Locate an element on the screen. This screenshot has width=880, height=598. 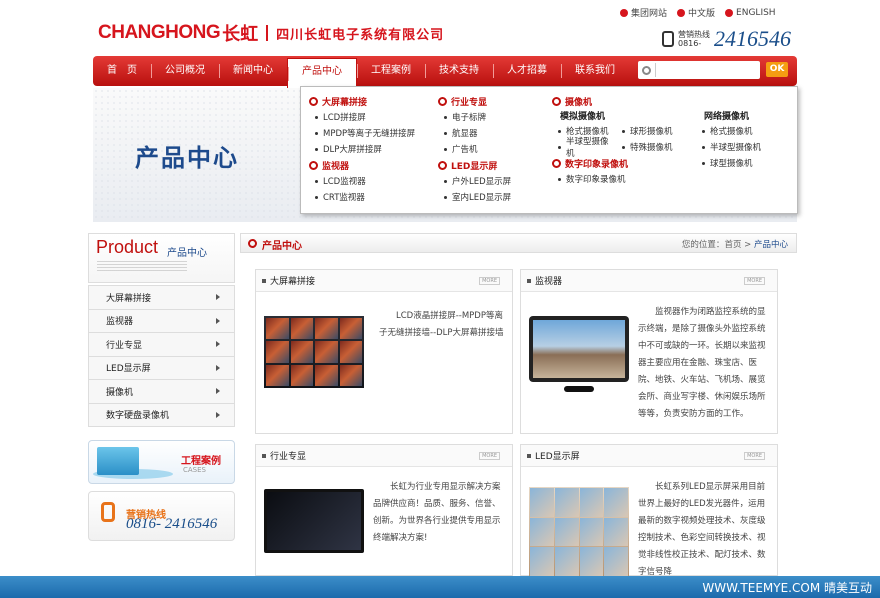
phone-icon is located at coordinates (668, 39).